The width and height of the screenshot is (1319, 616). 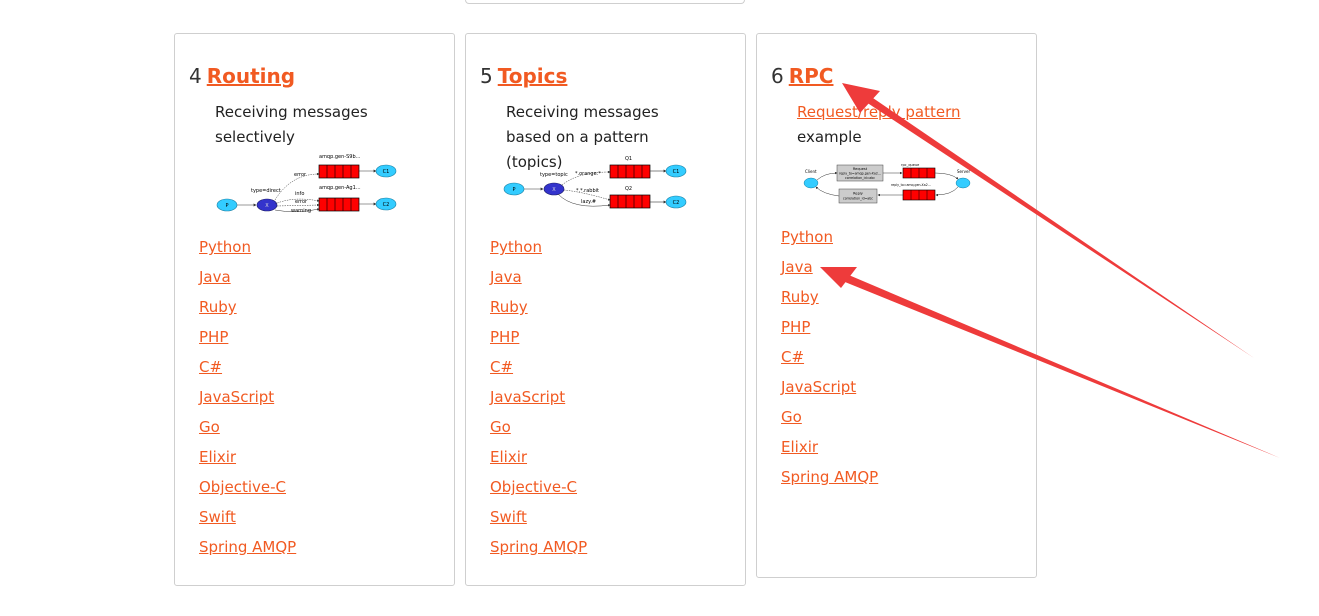 I want to click on reply-box-line: correlation_id=abc, so click(x=858, y=199).